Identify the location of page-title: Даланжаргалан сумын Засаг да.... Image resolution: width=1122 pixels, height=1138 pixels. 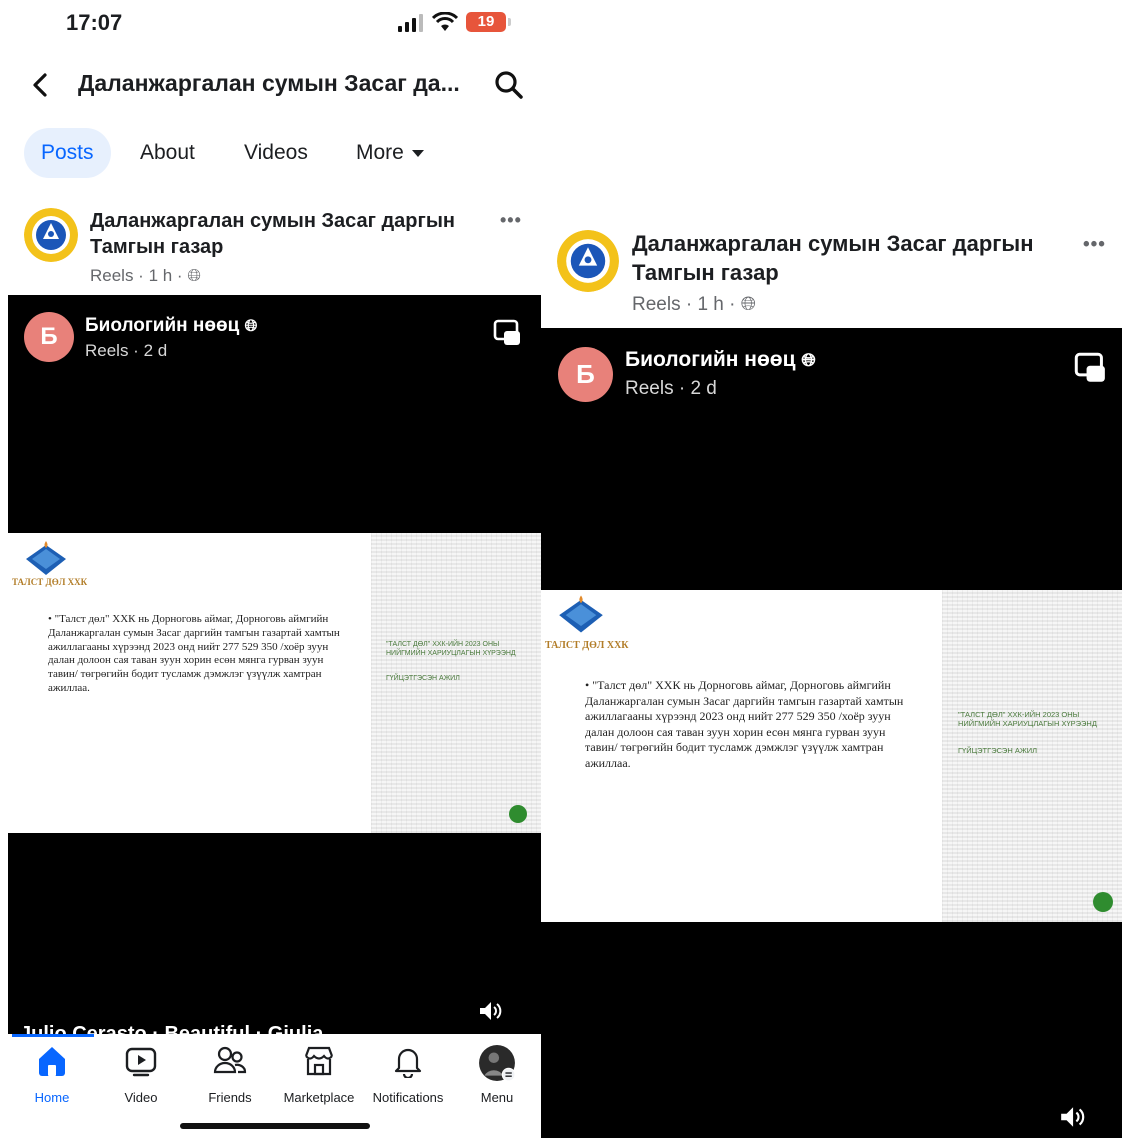
(269, 83).